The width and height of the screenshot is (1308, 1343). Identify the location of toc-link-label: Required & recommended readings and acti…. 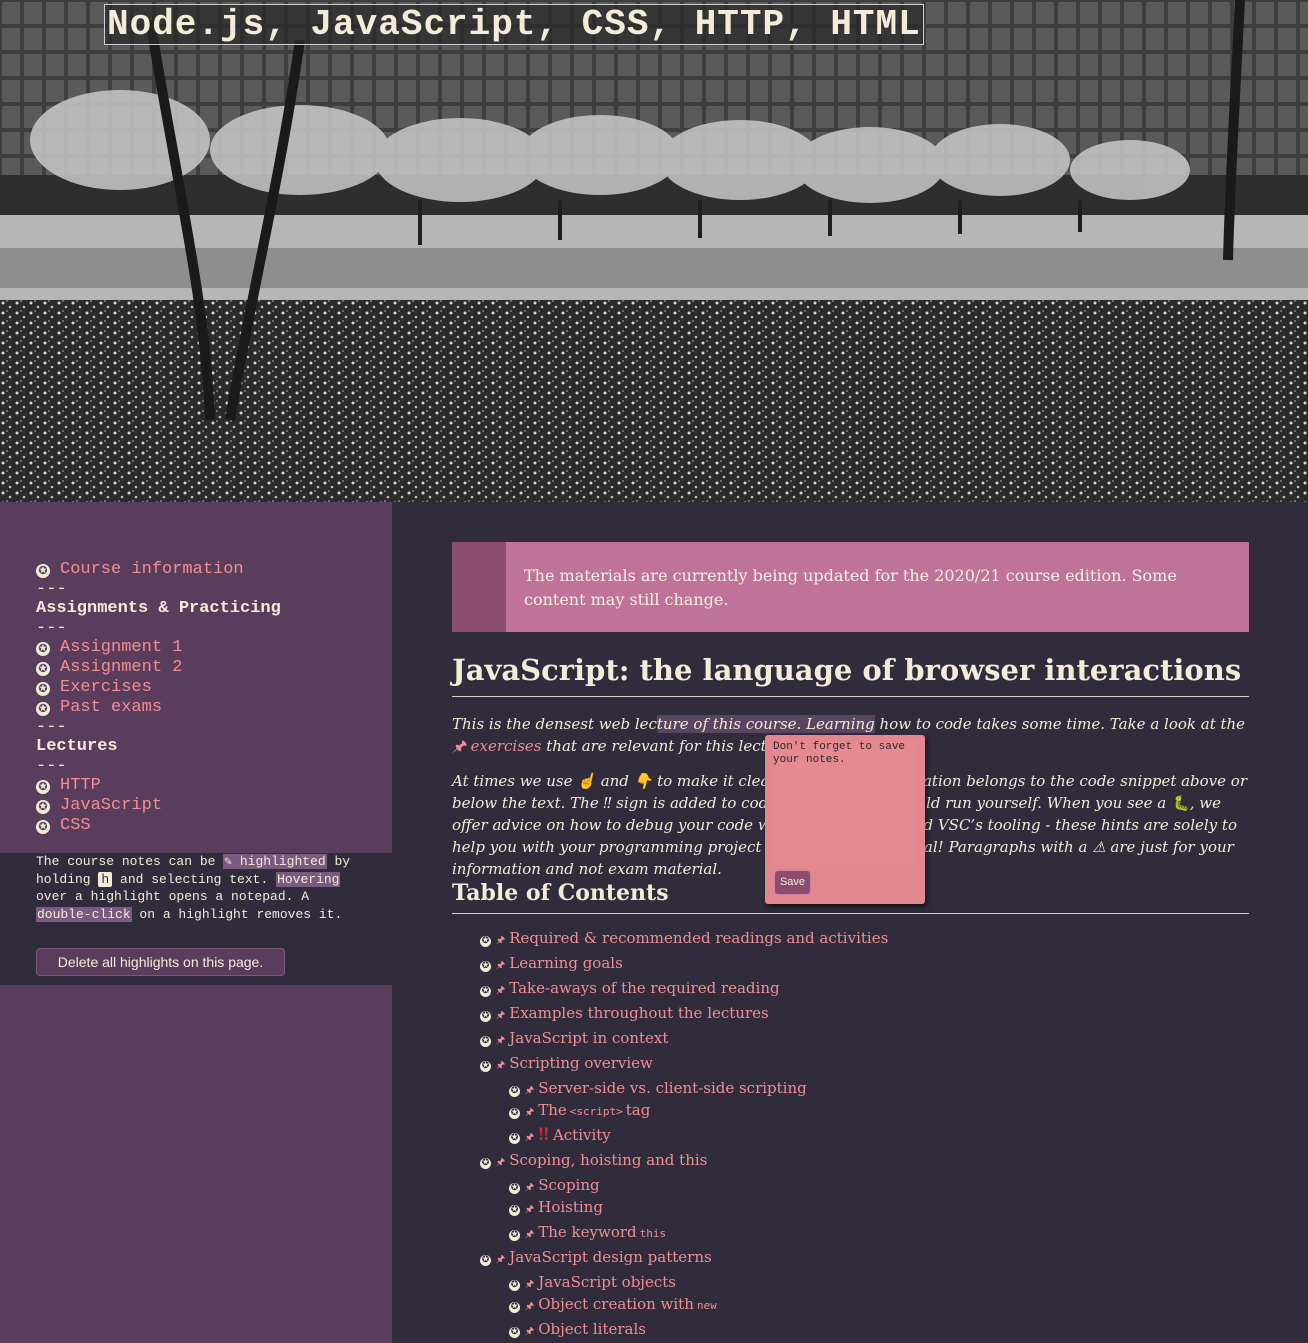
(698, 938).